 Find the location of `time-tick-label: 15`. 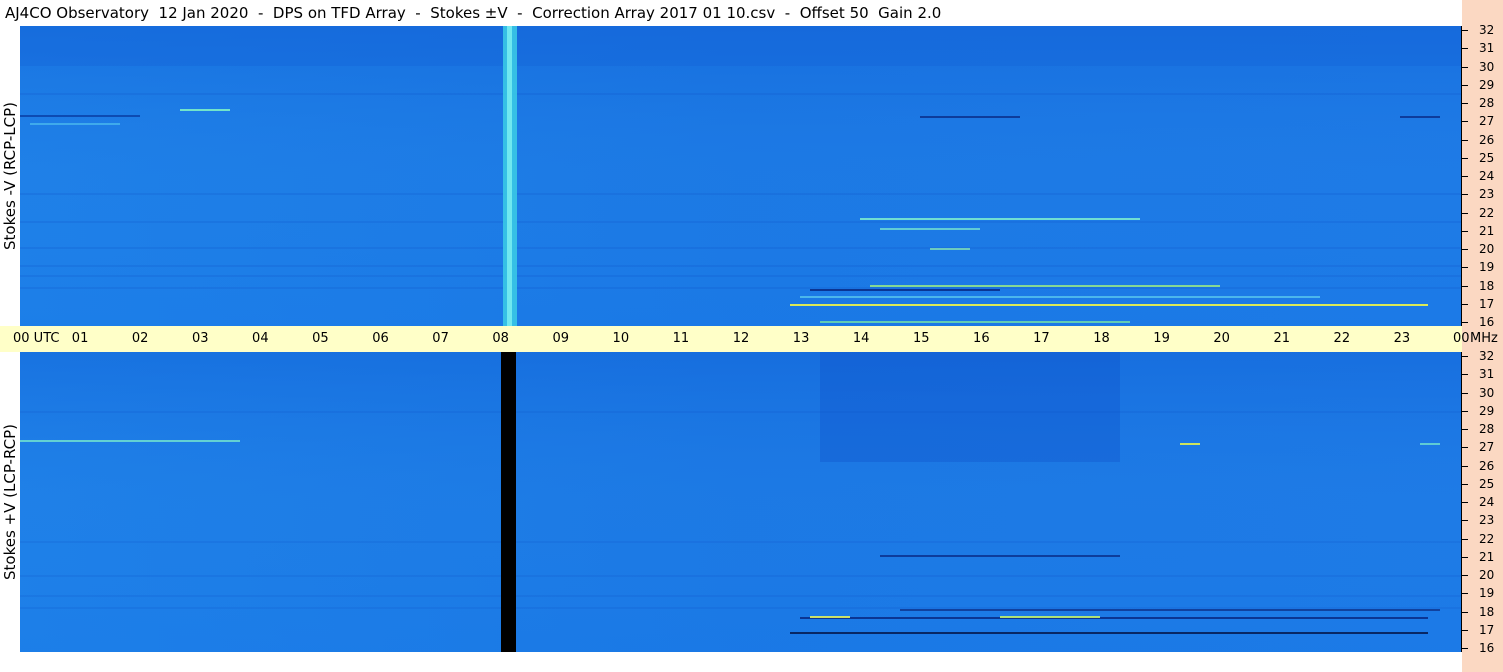

time-tick-label: 15 is located at coordinates (921, 338).